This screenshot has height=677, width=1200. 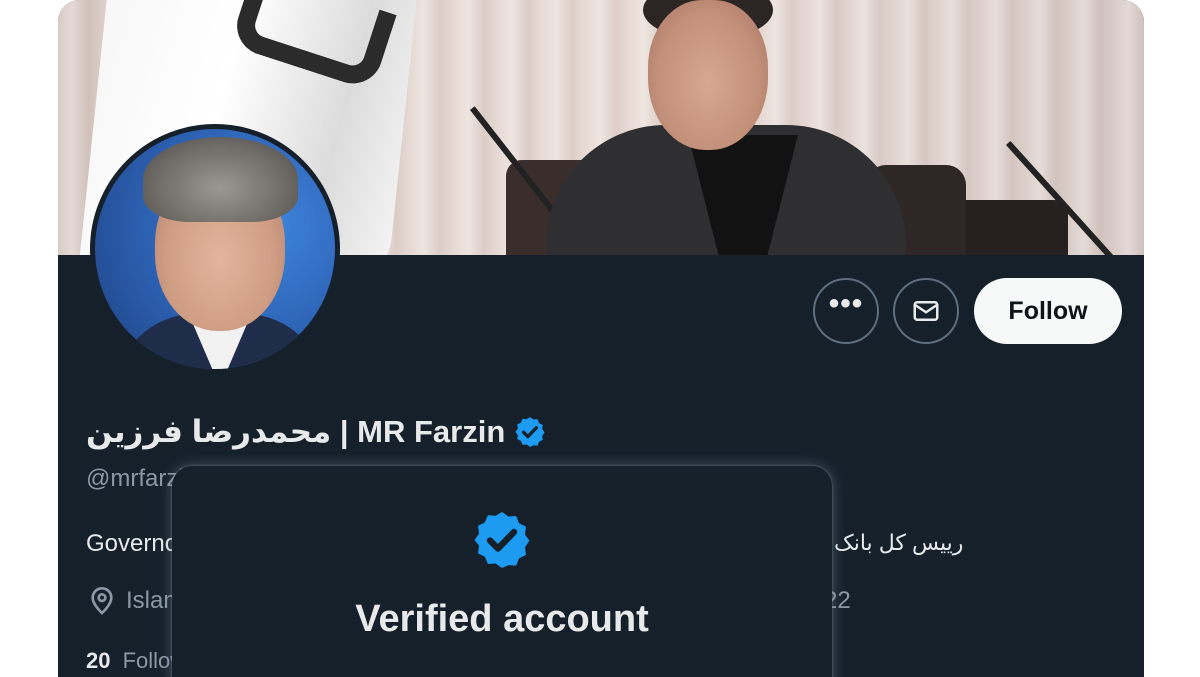 I want to click on following-count: 20, so click(x=98, y=660).